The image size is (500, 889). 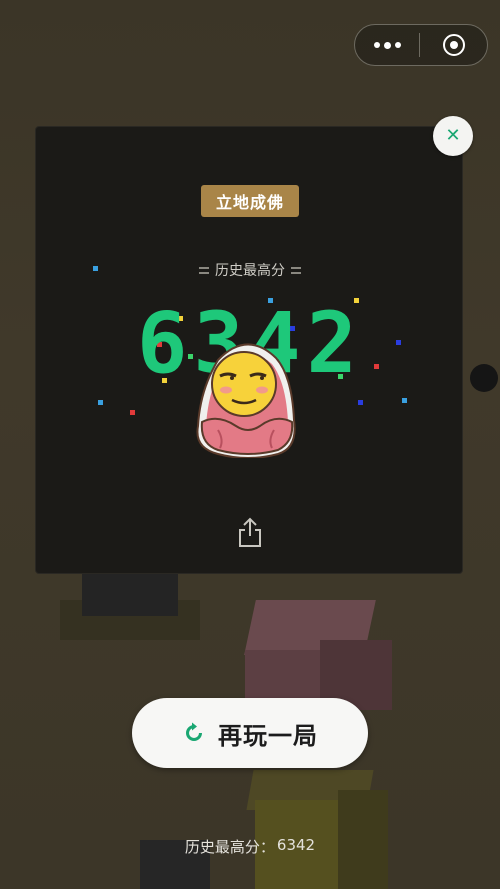 I want to click on target-circle-icon, so click(x=453, y=45).